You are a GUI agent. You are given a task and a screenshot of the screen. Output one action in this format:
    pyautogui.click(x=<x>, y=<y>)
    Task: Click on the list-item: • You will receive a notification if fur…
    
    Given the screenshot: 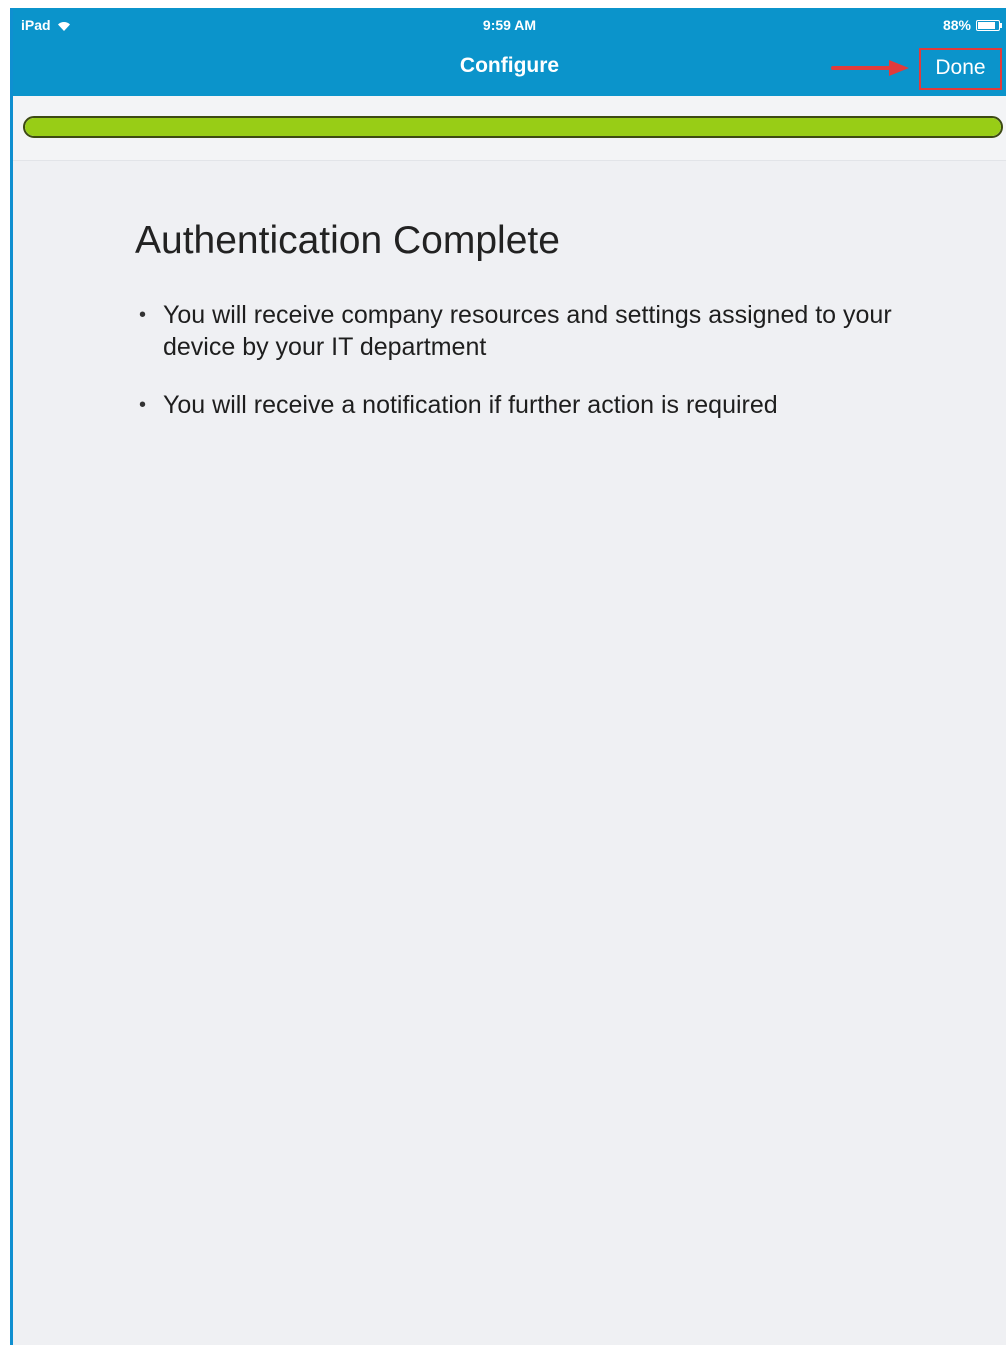 What is the action you would take?
    pyautogui.click(x=545, y=405)
    